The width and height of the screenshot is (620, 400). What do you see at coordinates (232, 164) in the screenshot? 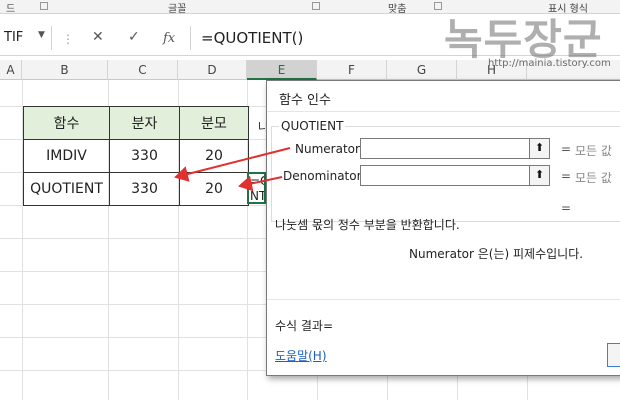
I see `arrow-to-numerator-cell` at bounding box center [232, 164].